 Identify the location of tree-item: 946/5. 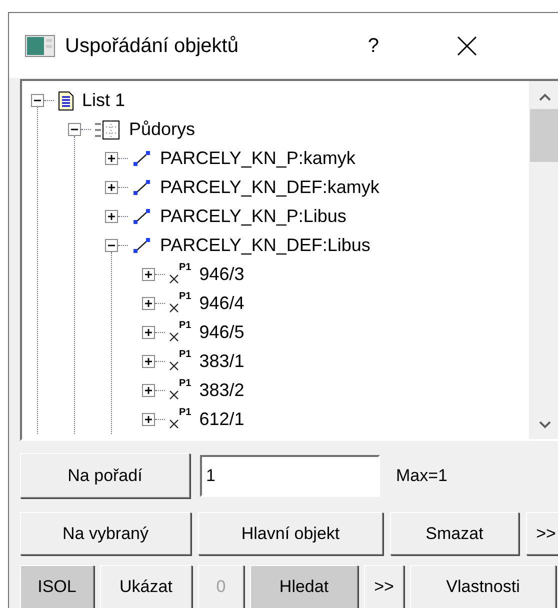
(221, 332).